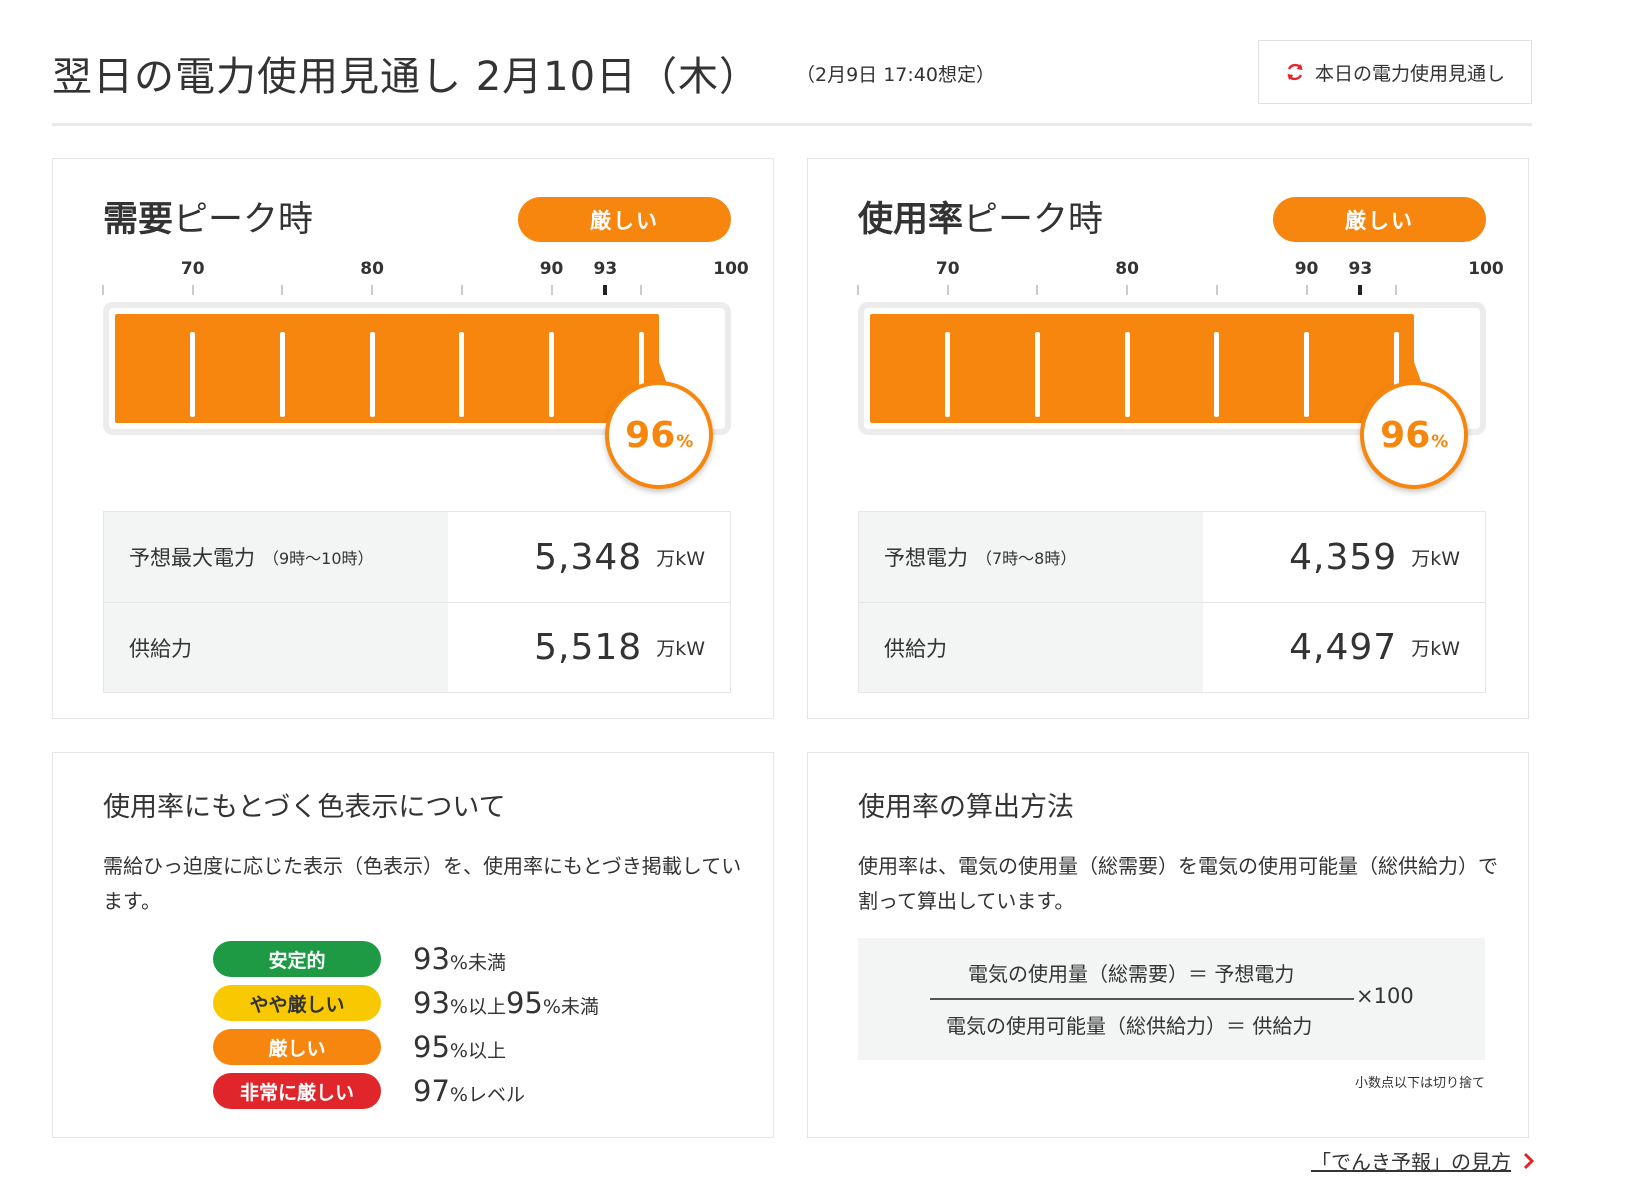 The image size is (1635, 1190). What do you see at coordinates (685, 442) in the screenshot?
I see `demand-usage-rate-unit: %` at bounding box center [685, 442].